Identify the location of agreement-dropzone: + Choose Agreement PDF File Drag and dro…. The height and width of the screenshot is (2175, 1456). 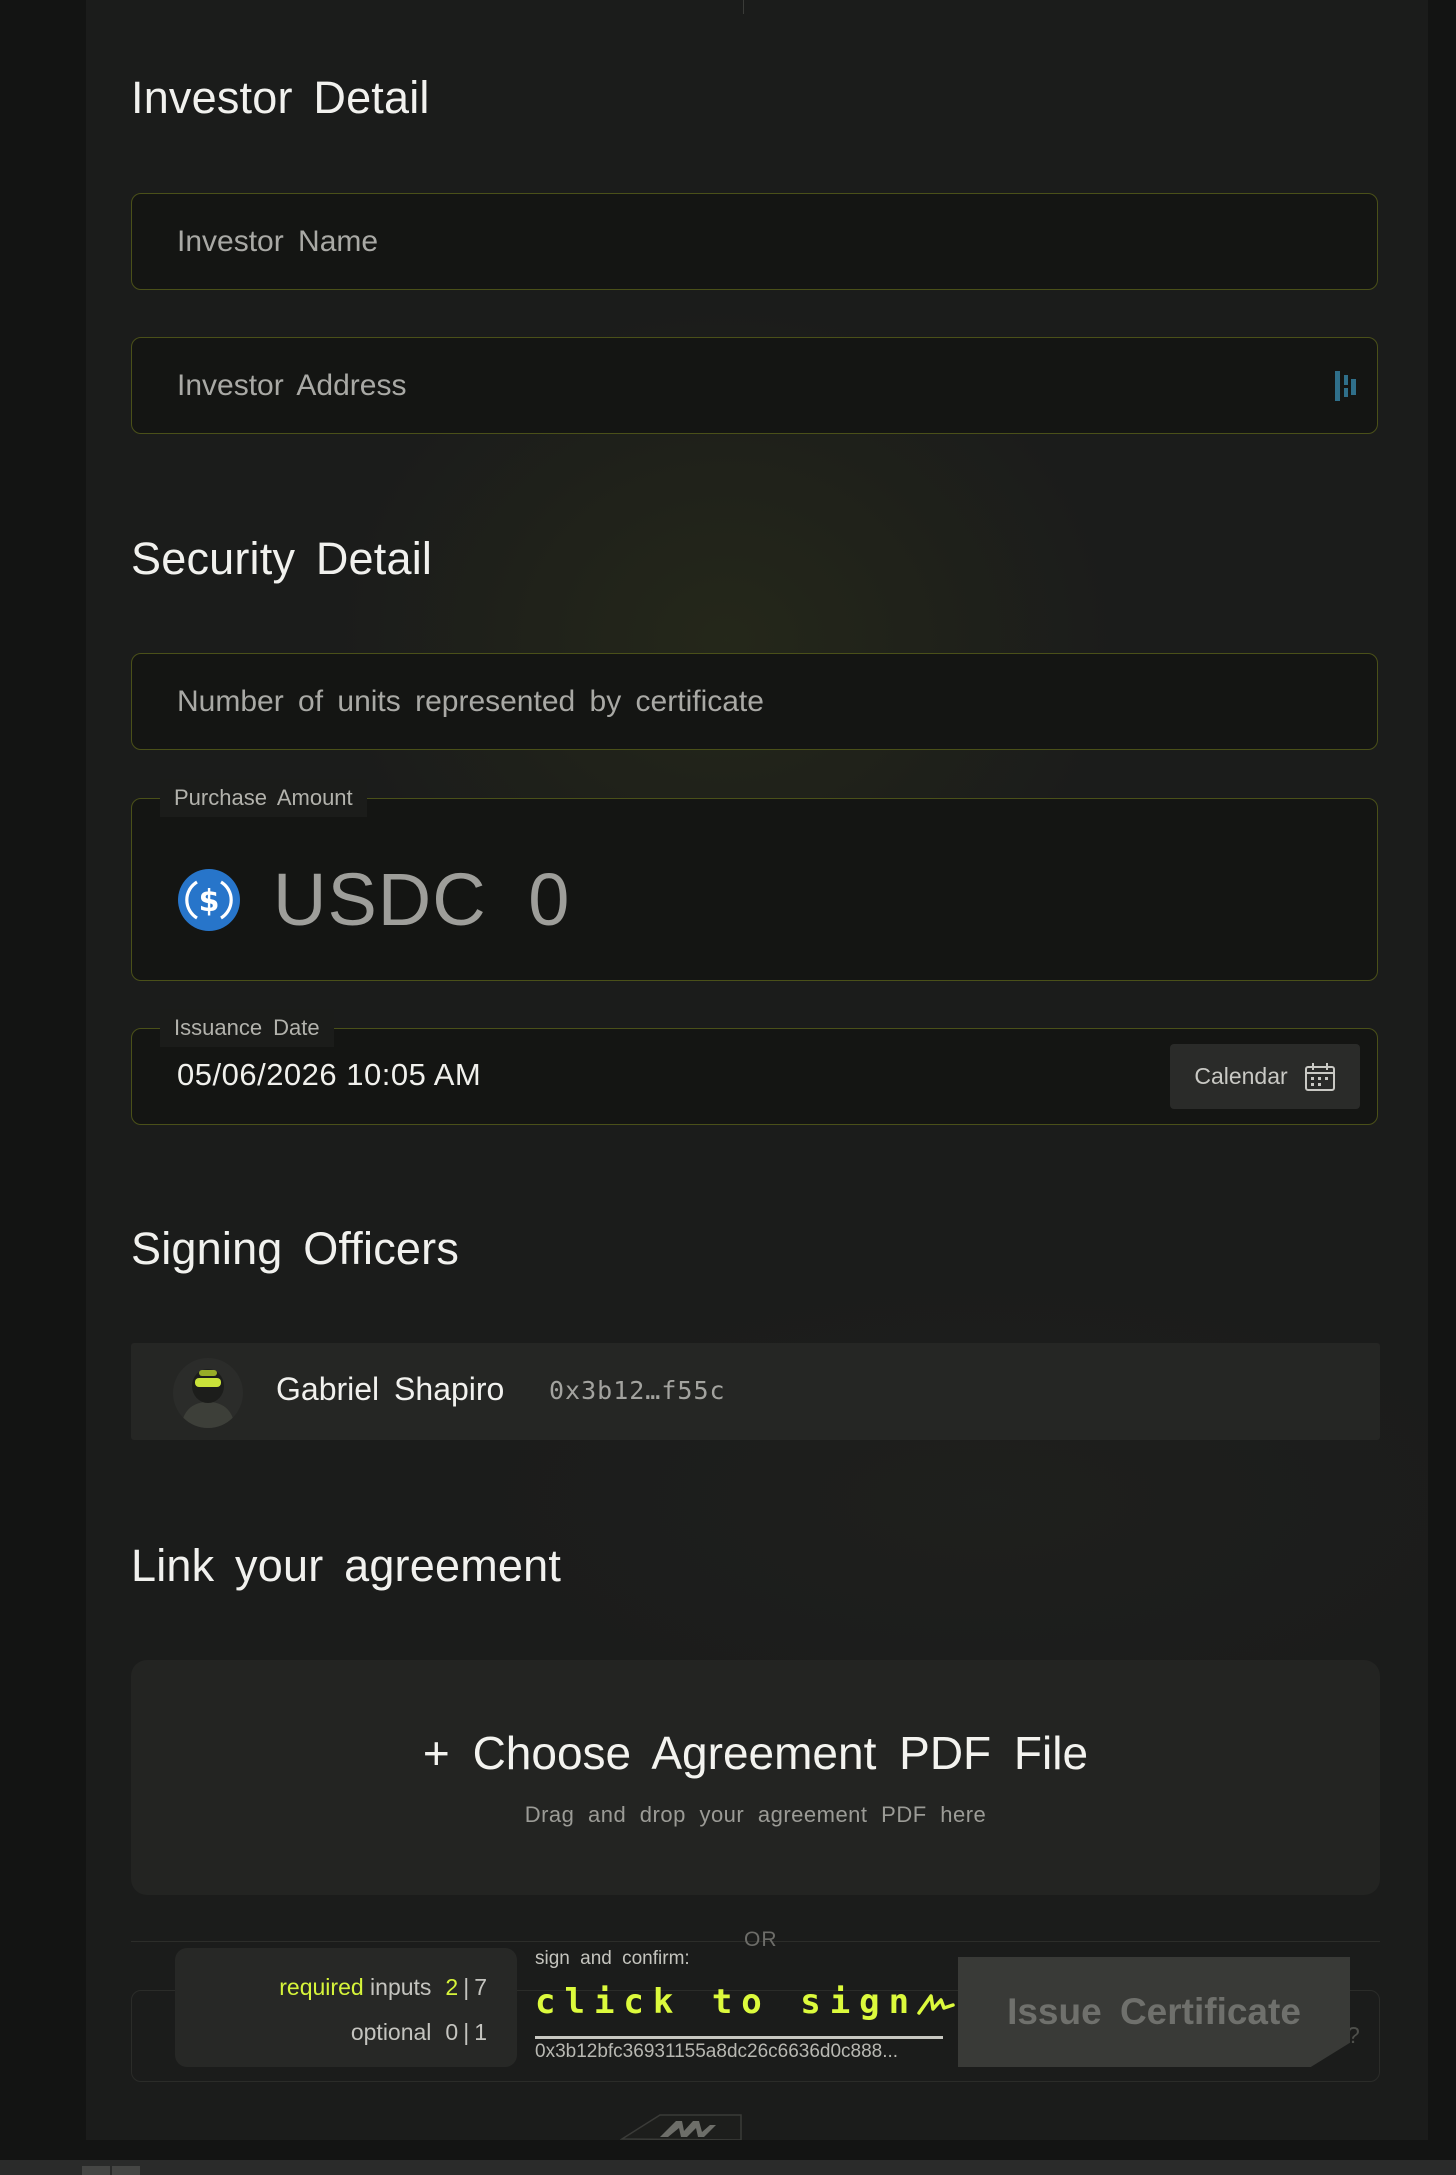
(755, 1777).